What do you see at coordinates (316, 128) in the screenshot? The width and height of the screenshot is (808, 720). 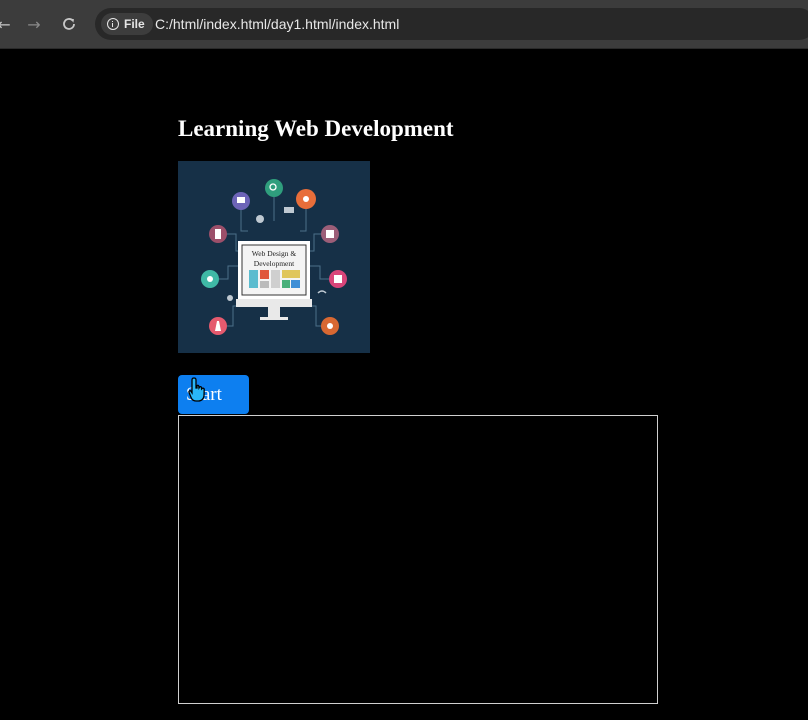 I see `page-title: Learning Web Development` at bounding box center [316, 128].